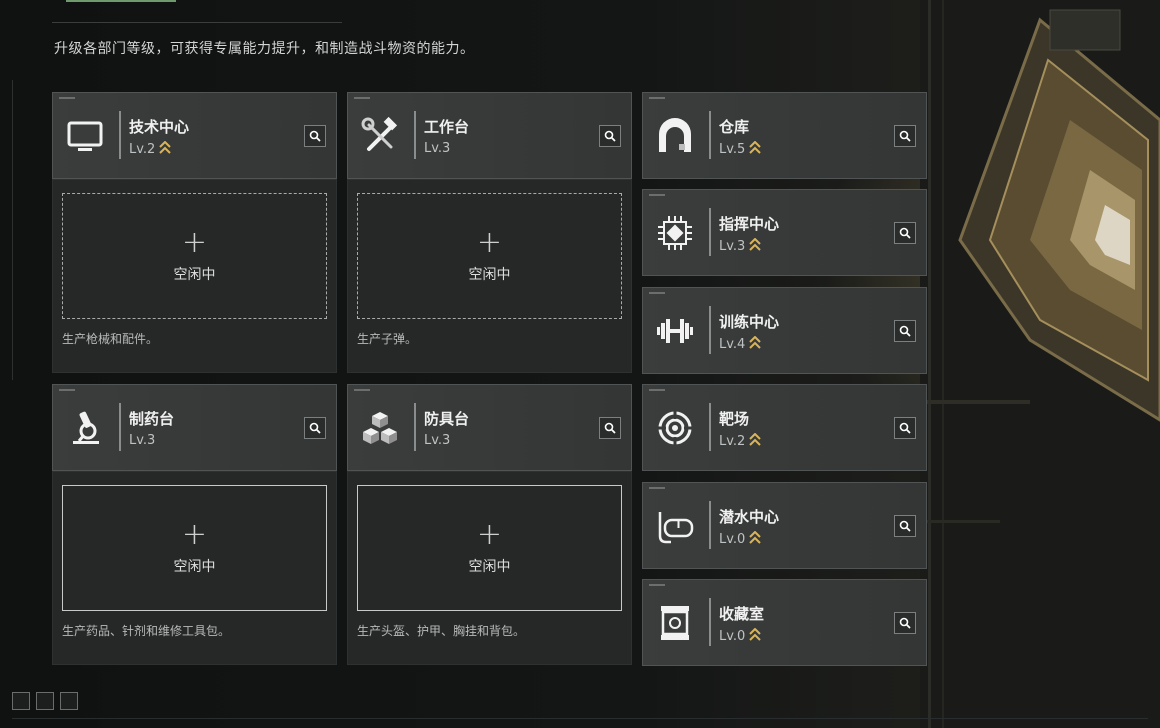  What do you see at coordinates (675, 526) in the screenshot?
I see `diving-mask-icon` at bounding box center [675, 526].